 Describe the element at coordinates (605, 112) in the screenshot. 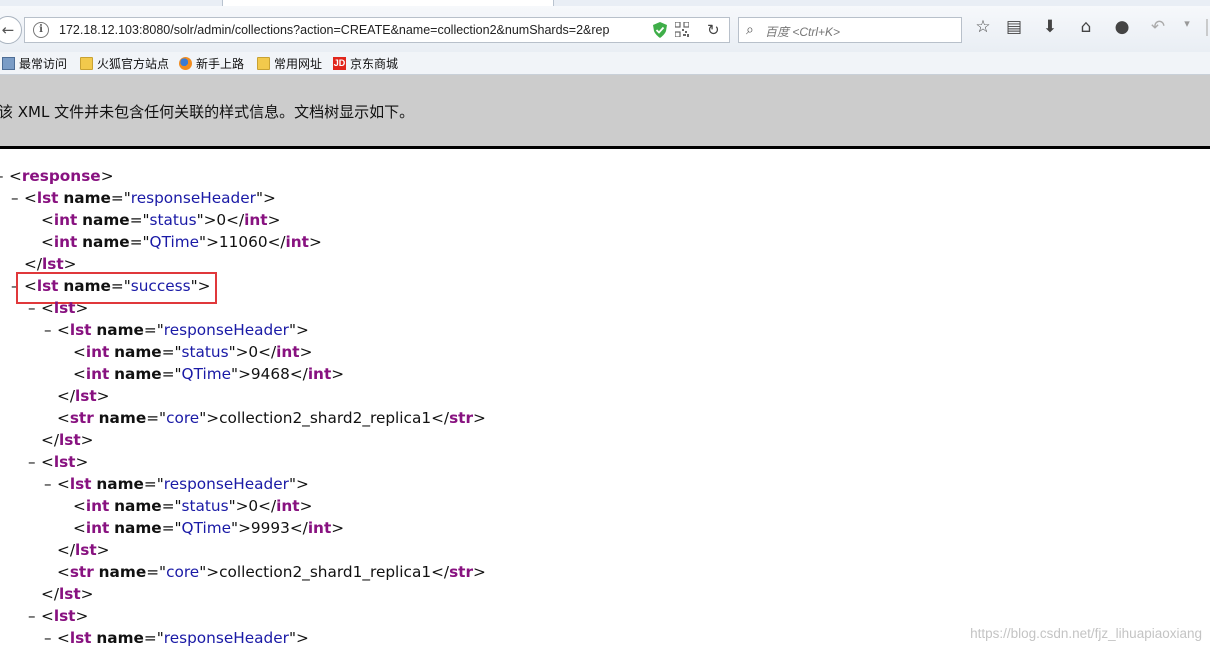

I see `xml-style-notice: 该 XML 文件并未包含任何关联的样式信息。文档树显示如下。` at that location.